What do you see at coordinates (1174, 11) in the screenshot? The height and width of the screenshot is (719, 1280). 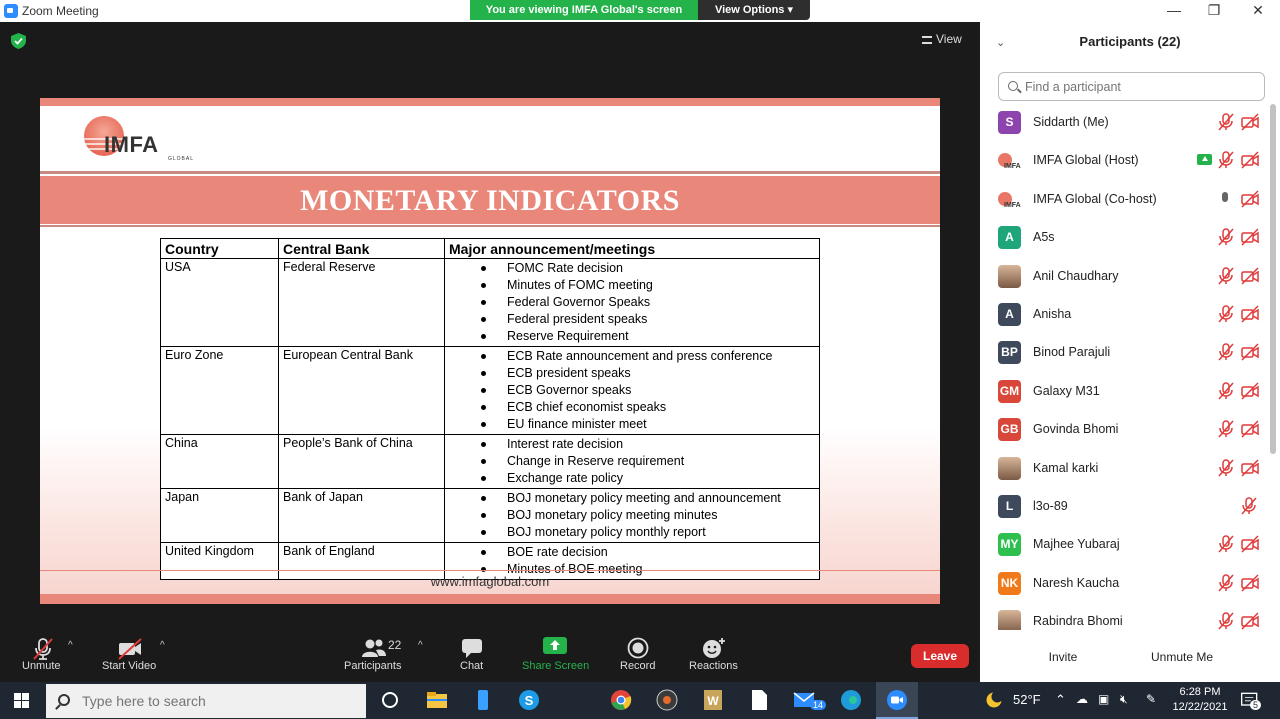 I see `minimize-button: —` at bounding box center [1174, 11].